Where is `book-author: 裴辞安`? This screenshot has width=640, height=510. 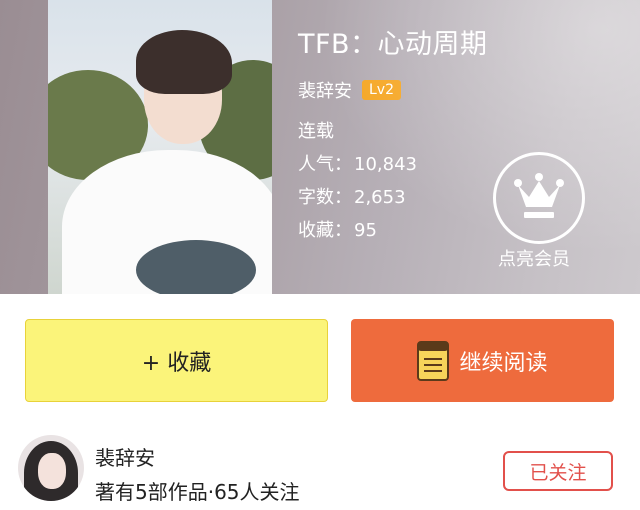
book-author: 裴辞安 is located at coordinates (325, 90).